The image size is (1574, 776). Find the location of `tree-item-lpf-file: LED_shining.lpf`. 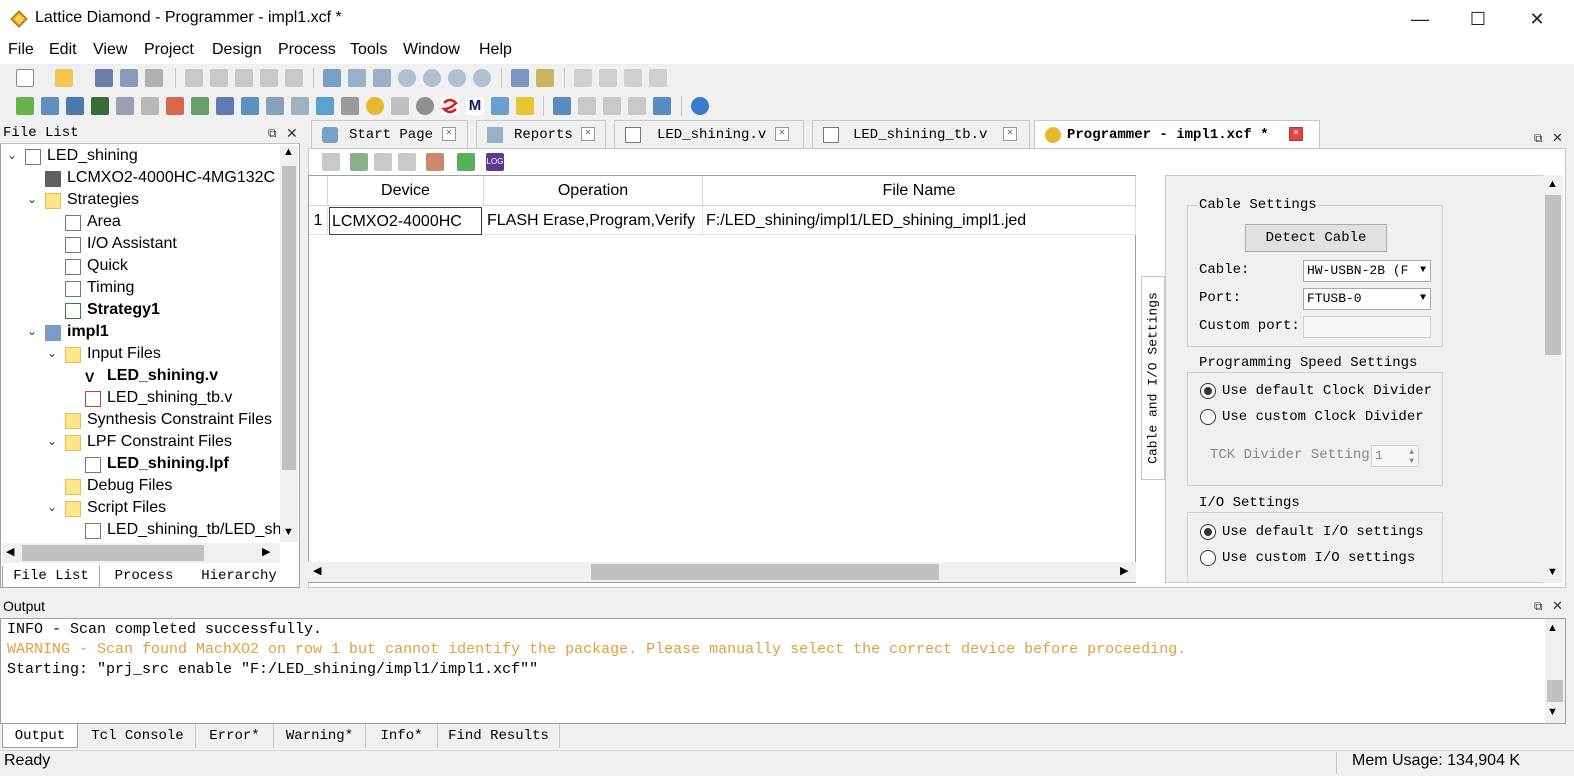

tree-item-lpf-file: LED_shining.lpf is located at coordinates (140, 465).